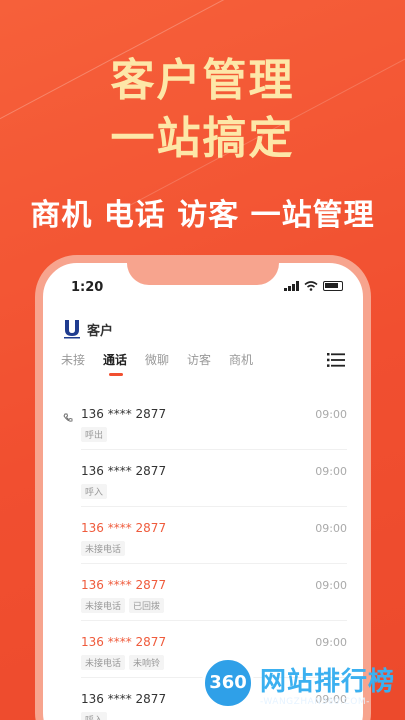 The height and width of the screenshot is (720, 405). What do you see at coordinates (311, 286) in the screenshot?
I see `wifi-icon` at bounding box center [311, 286].